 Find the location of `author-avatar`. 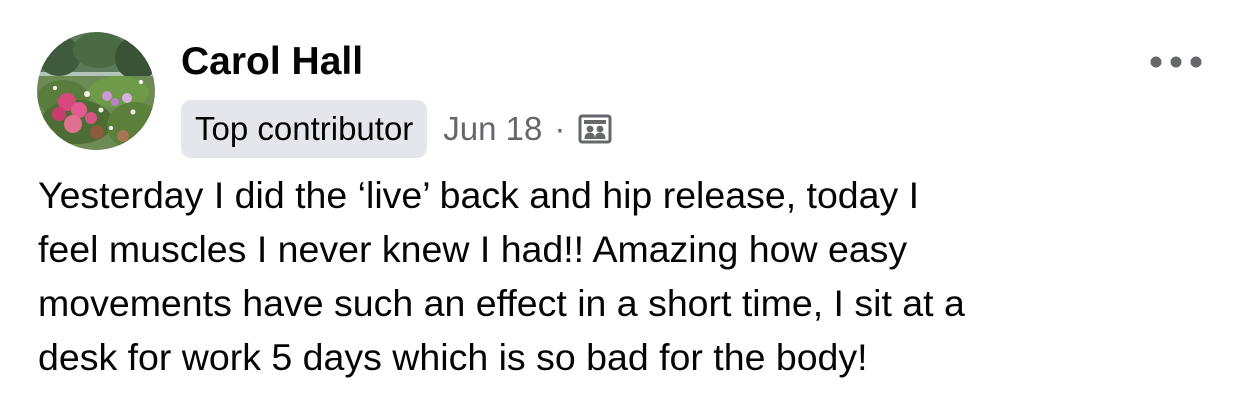

author-avatar is located at coordinates (96, 91).